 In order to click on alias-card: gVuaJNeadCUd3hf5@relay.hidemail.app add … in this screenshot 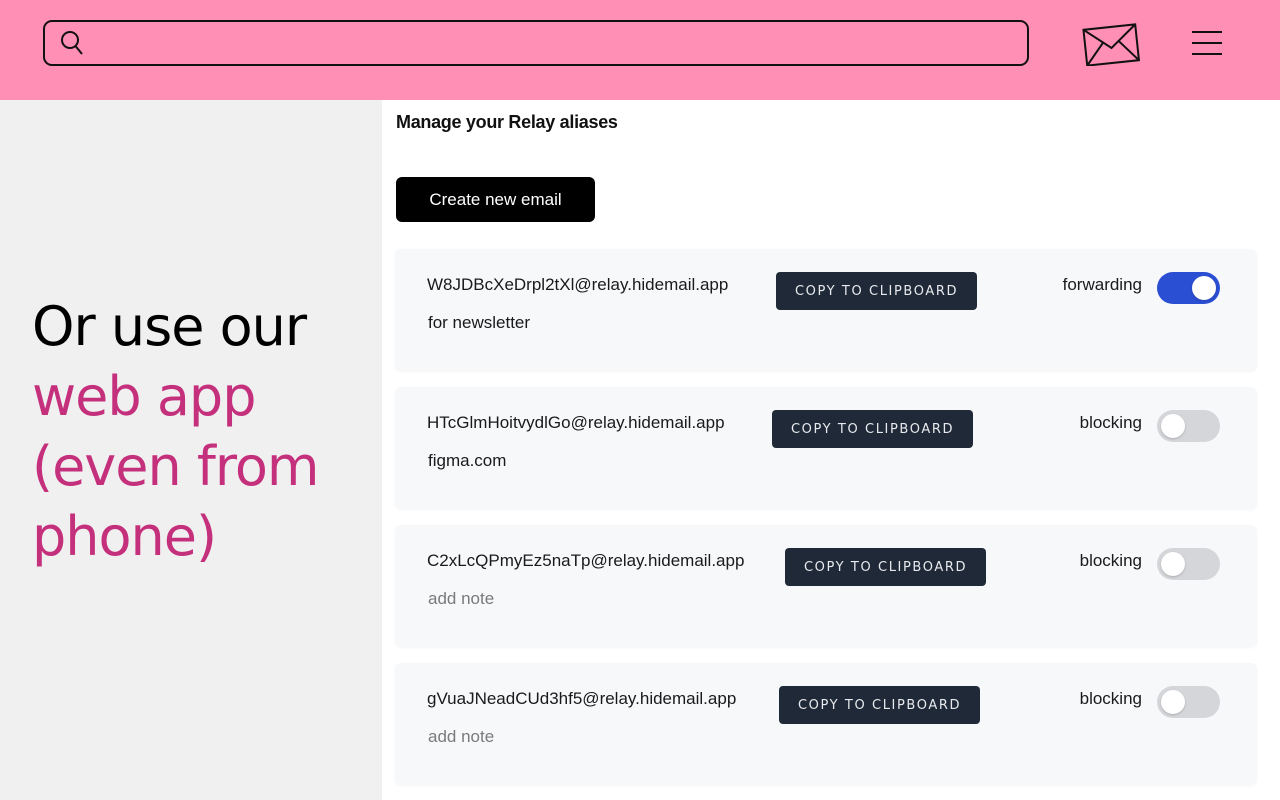, I will do `click(826, 724)`.